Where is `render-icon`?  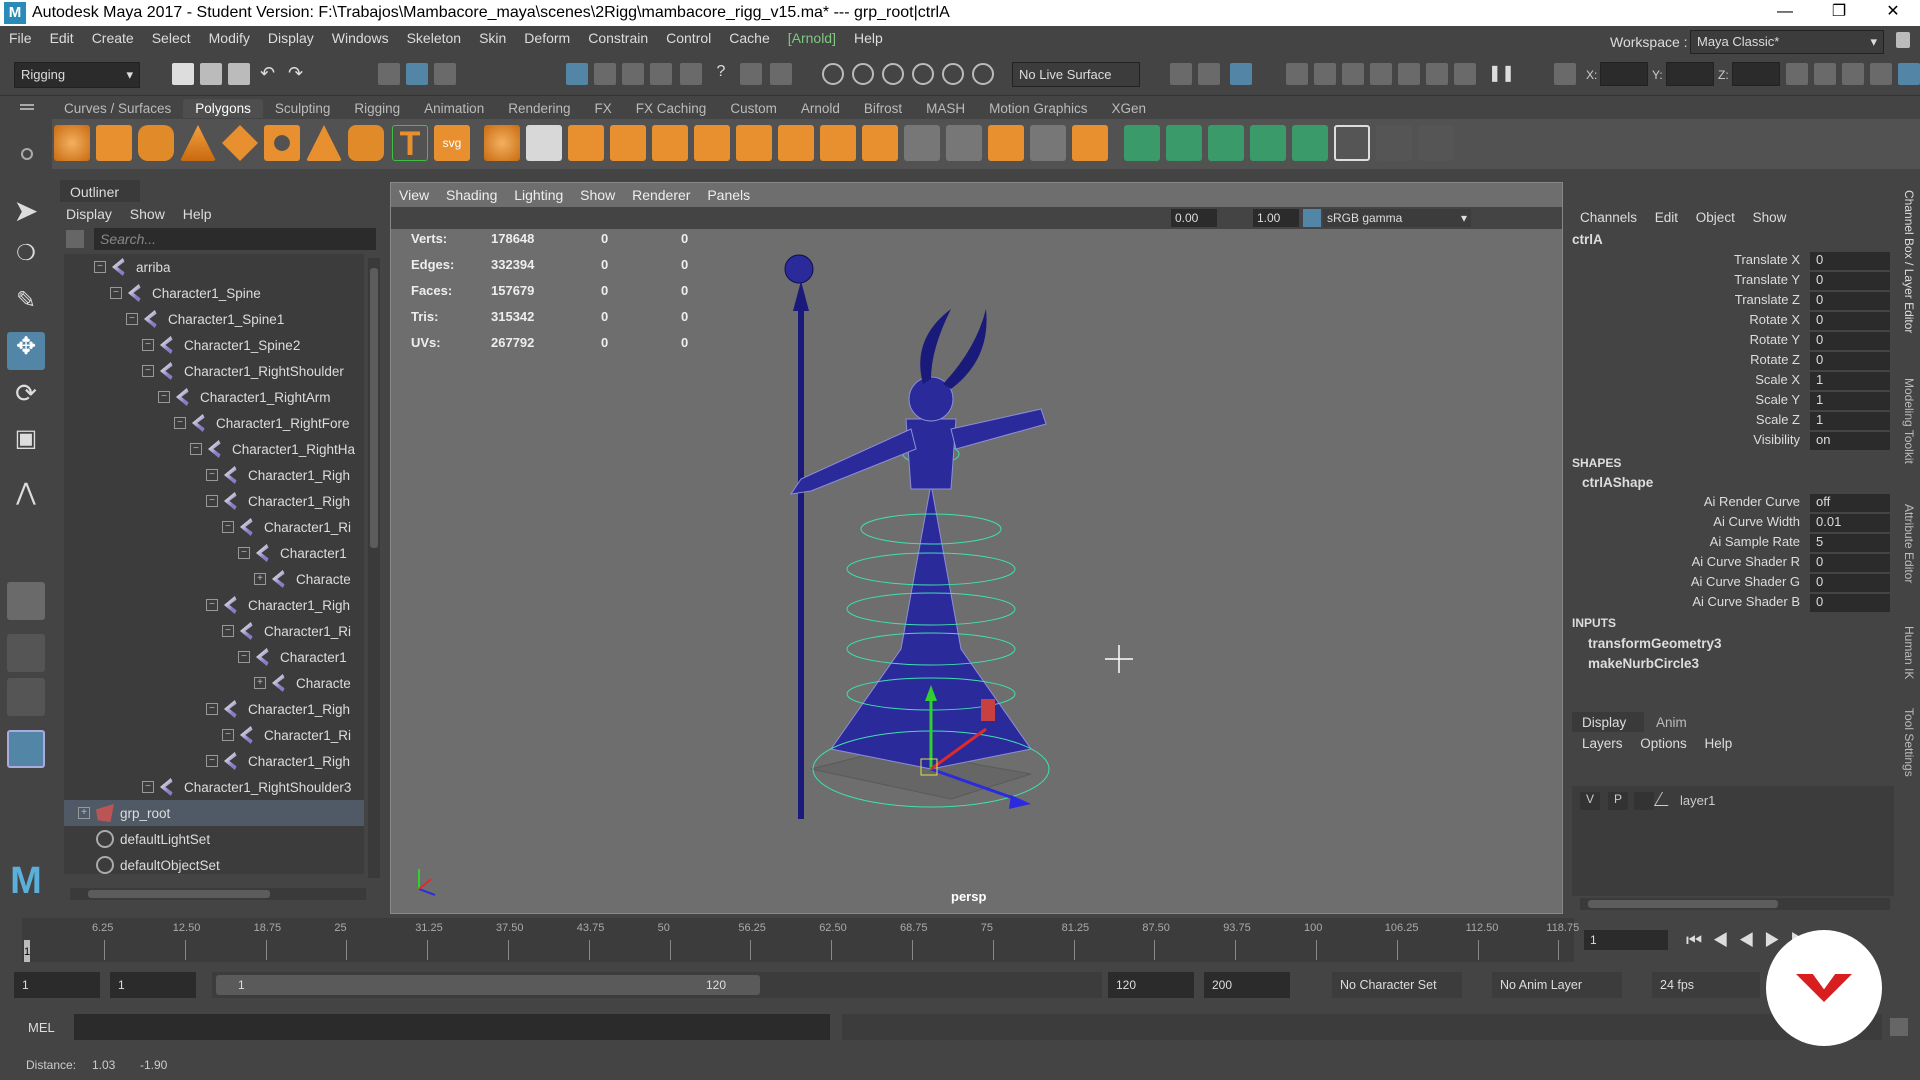 render-icon is located at coordinates (1209, 74).